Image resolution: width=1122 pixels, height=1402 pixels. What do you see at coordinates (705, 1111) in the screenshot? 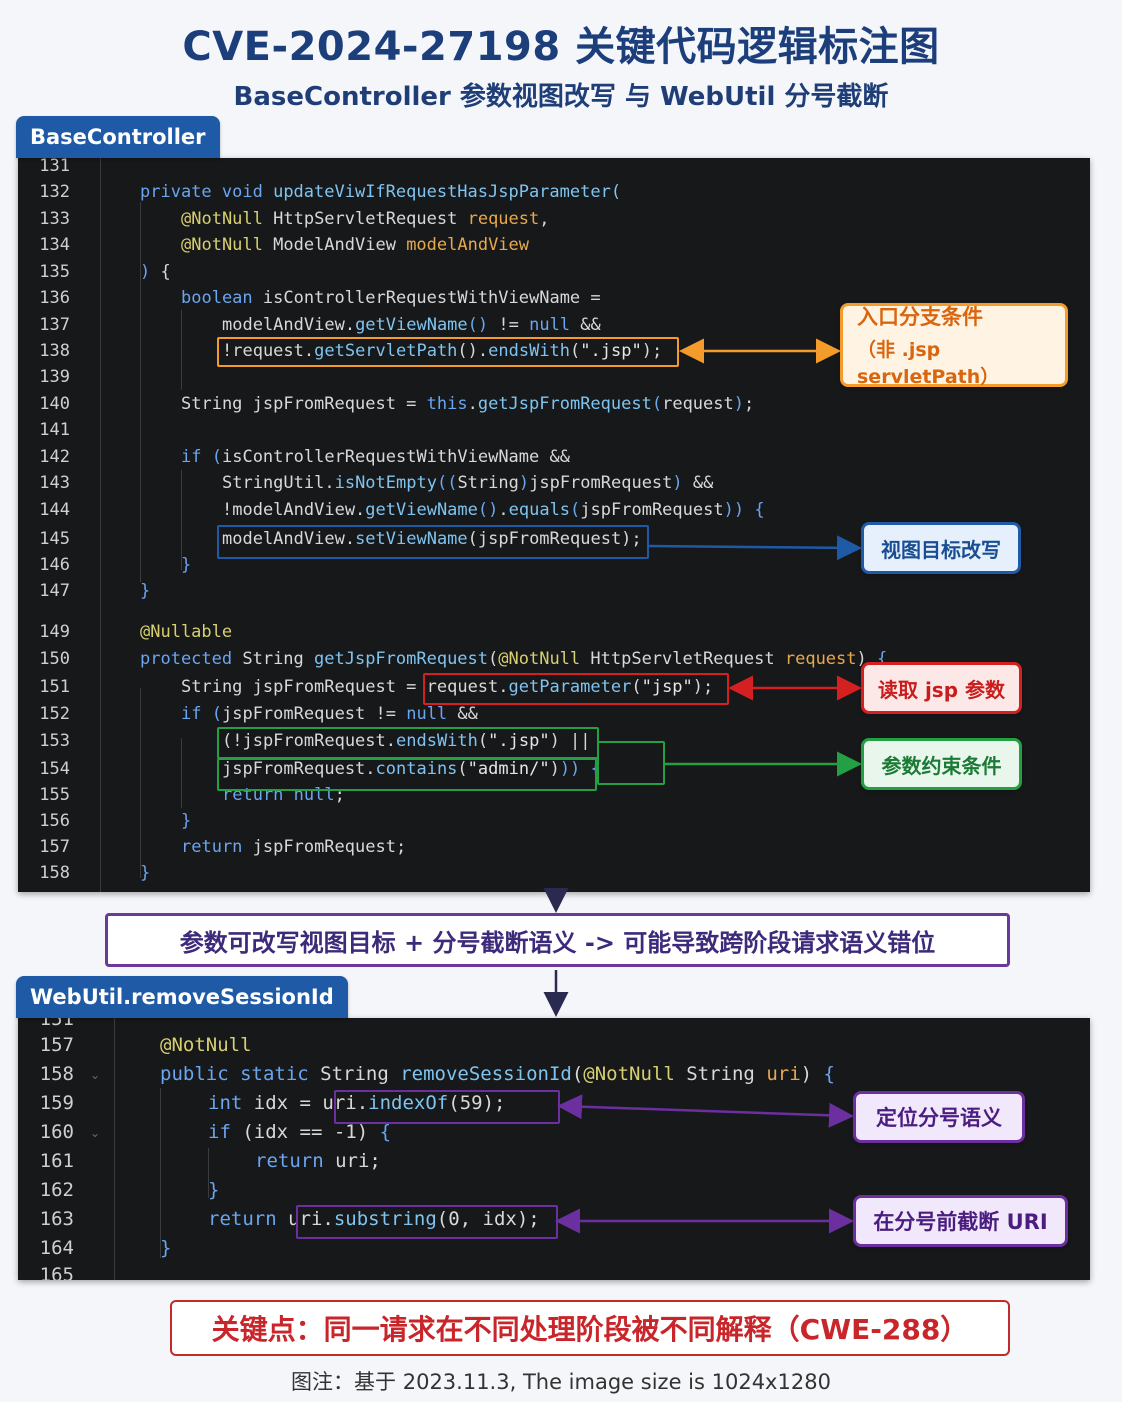
I see `arrow-locate-semicolon` at bounding box center [705, 1111].